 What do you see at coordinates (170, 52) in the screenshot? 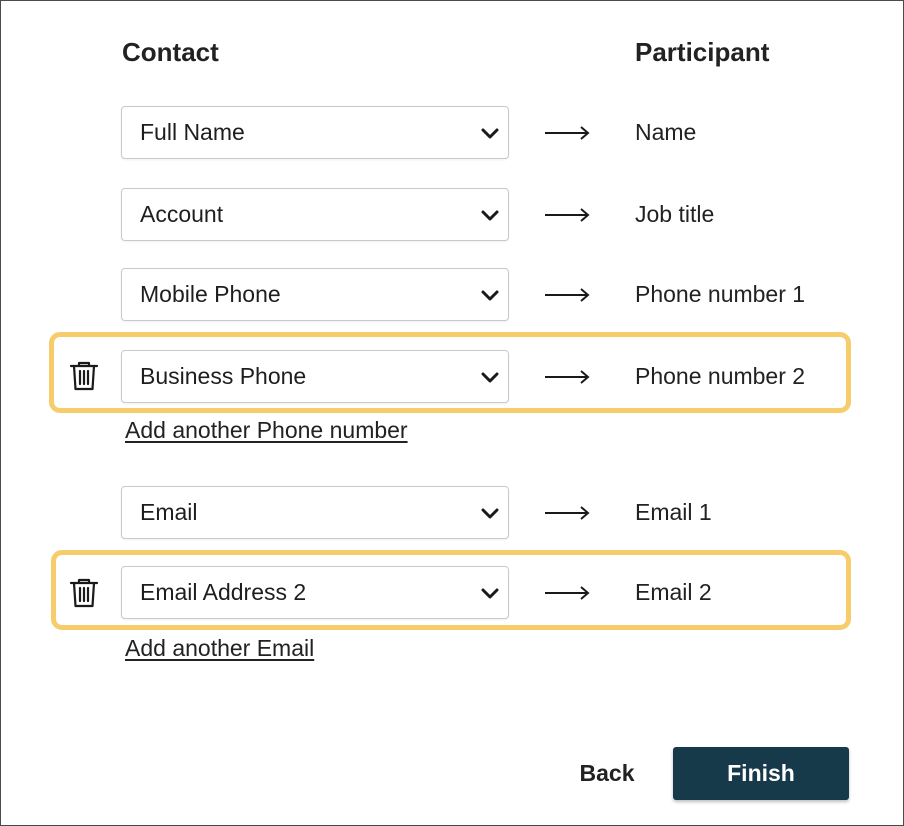
I see `contact-column-header: Contact` at bounding box center [170, 52].